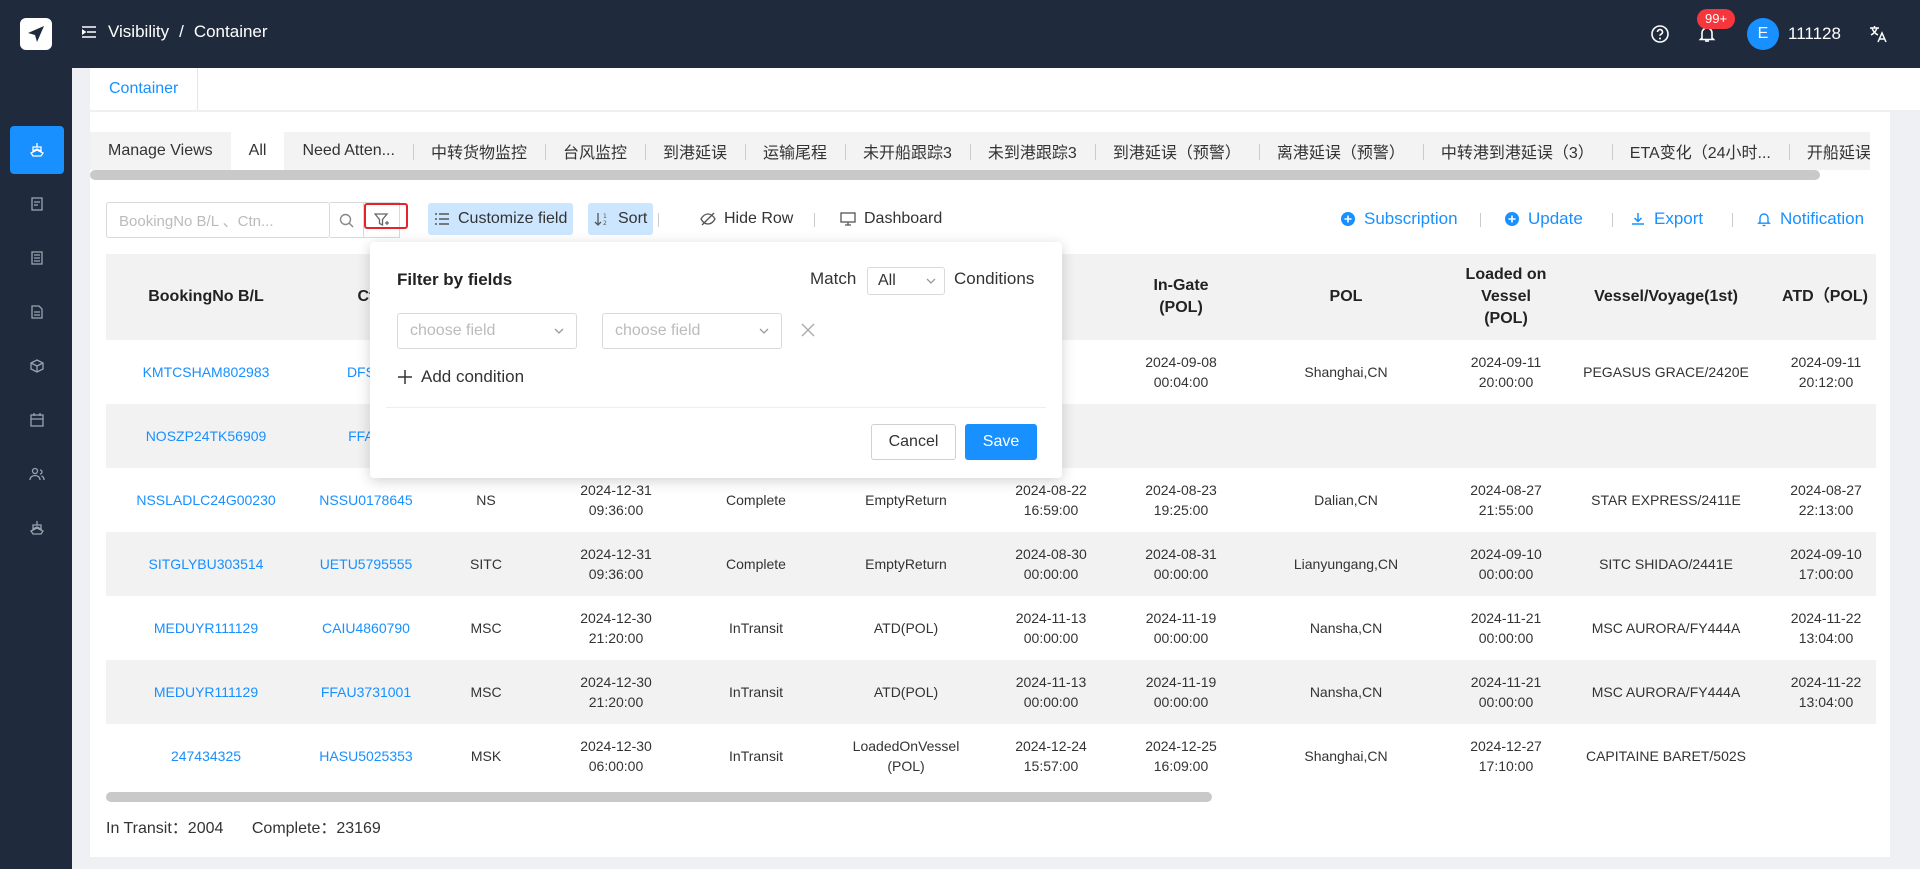  I want to click on sidebar-item-documents, so click(37, 312).